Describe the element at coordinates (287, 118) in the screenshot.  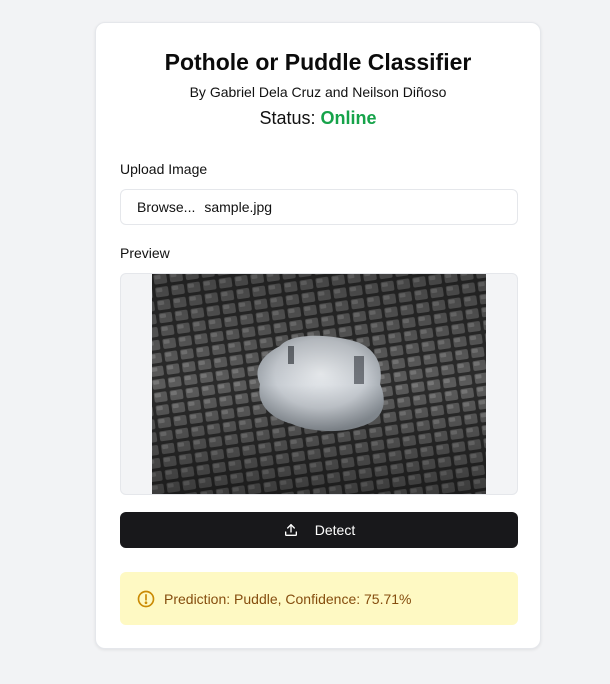
I see `status-label: Status:` at that location.